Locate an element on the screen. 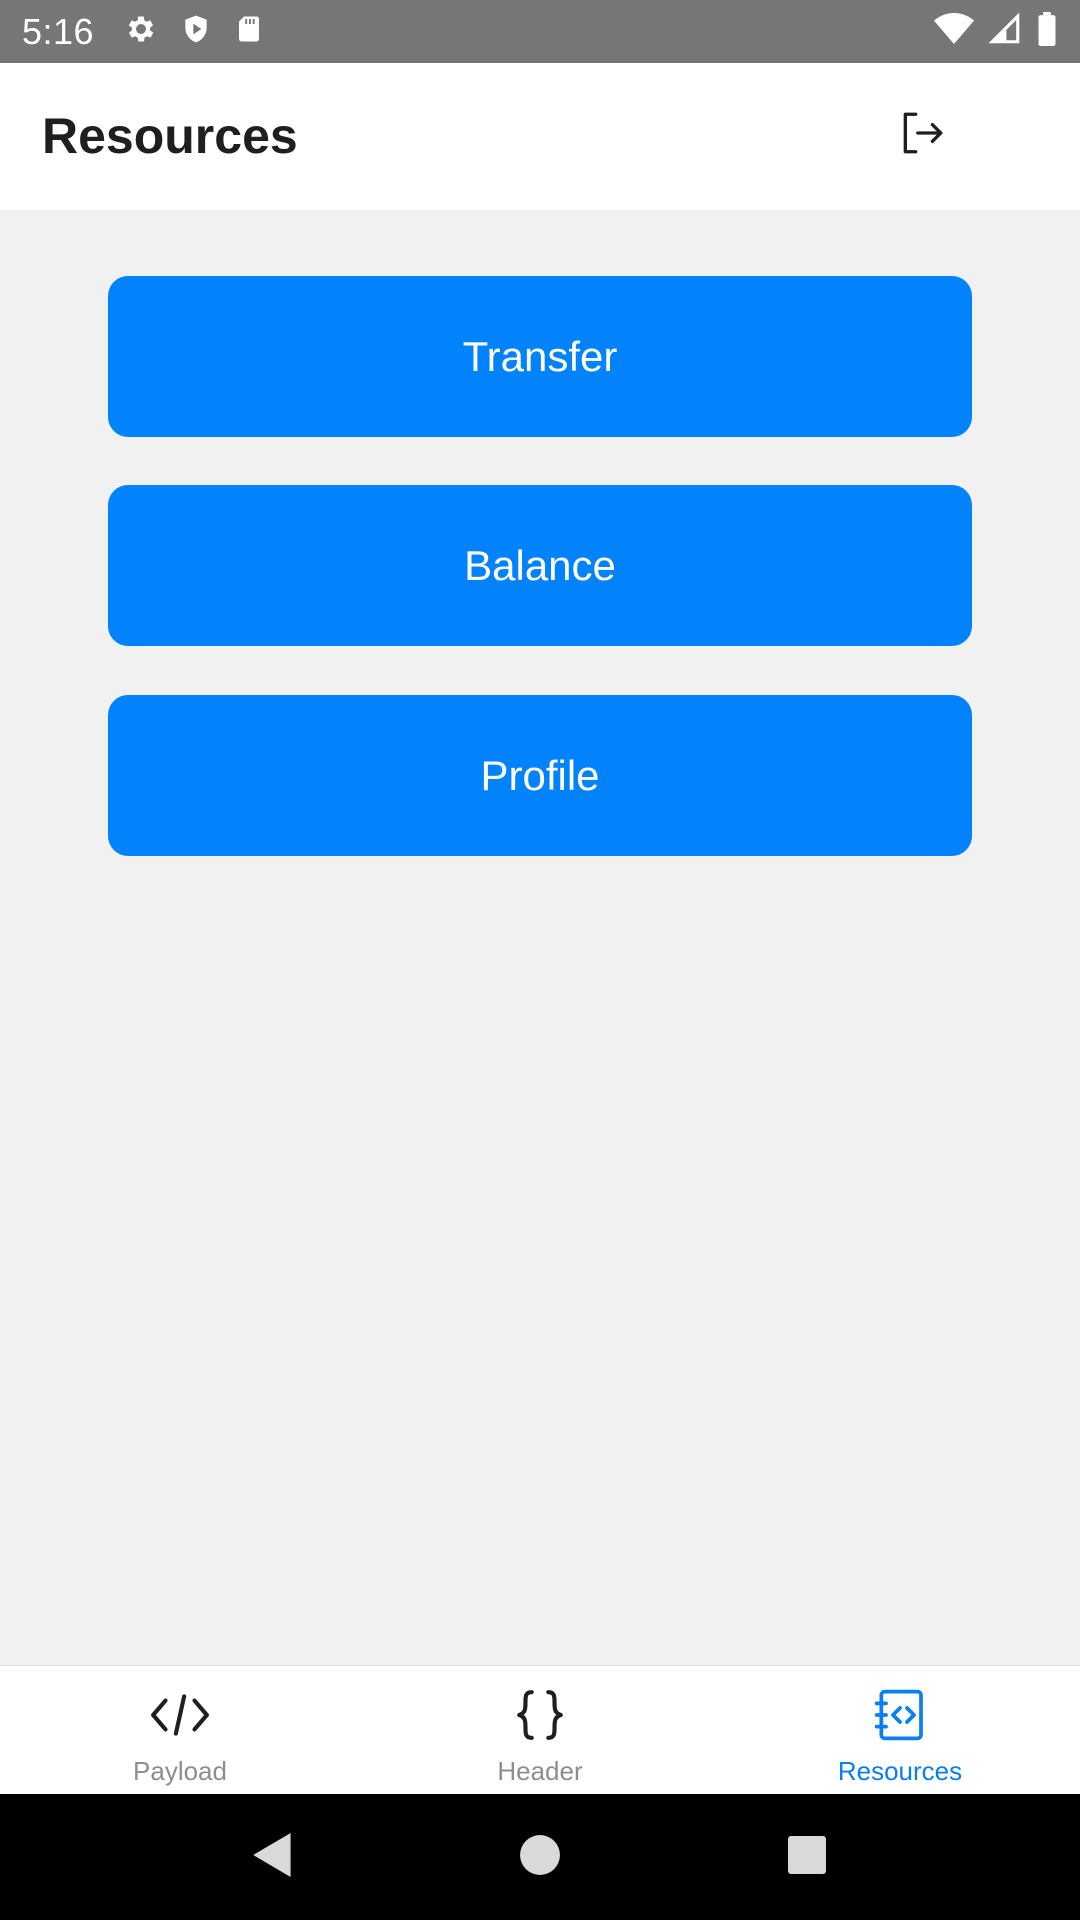 This screenshot has height=1920, width=1080. profile-button: Profile is located at coordinates (540, 775).